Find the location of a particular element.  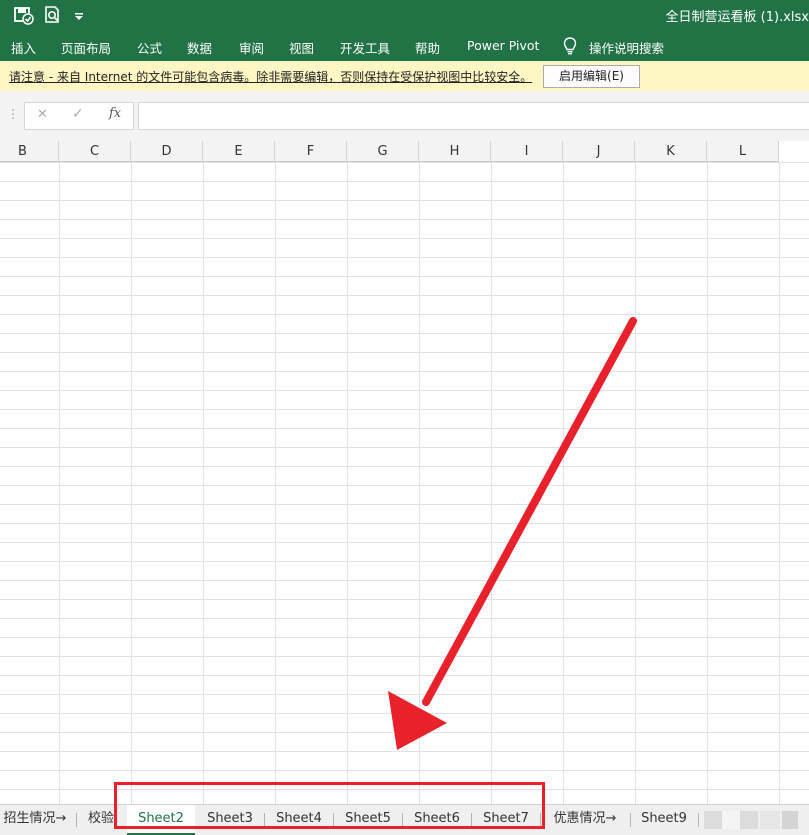

tab-page-layout: 页面布局 is located at coordinates (86, 47).